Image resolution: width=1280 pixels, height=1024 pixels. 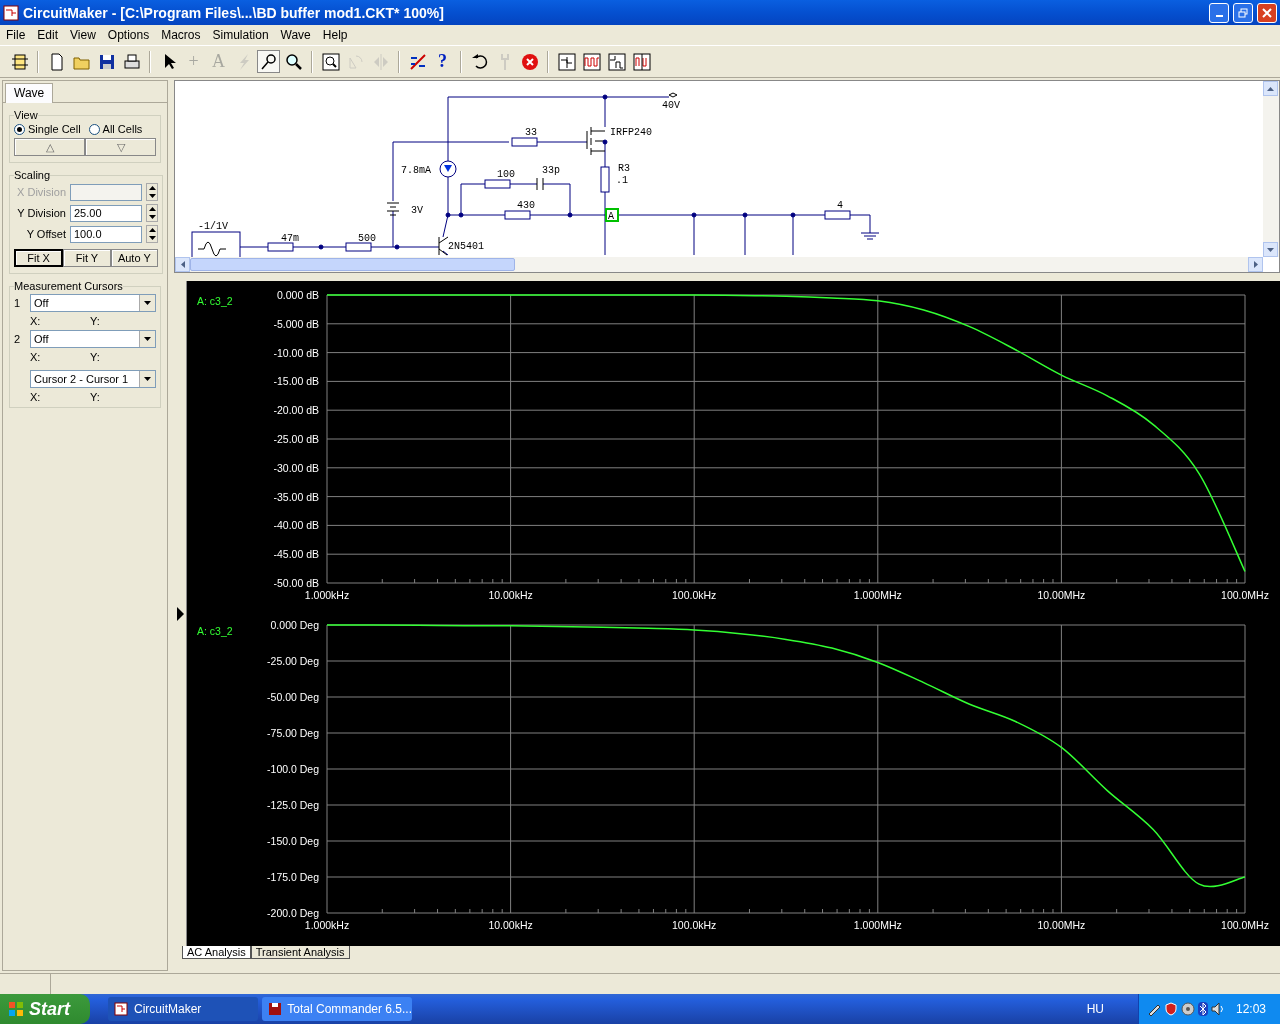 I want to click on group-title: View, so click(x=26, y=115).